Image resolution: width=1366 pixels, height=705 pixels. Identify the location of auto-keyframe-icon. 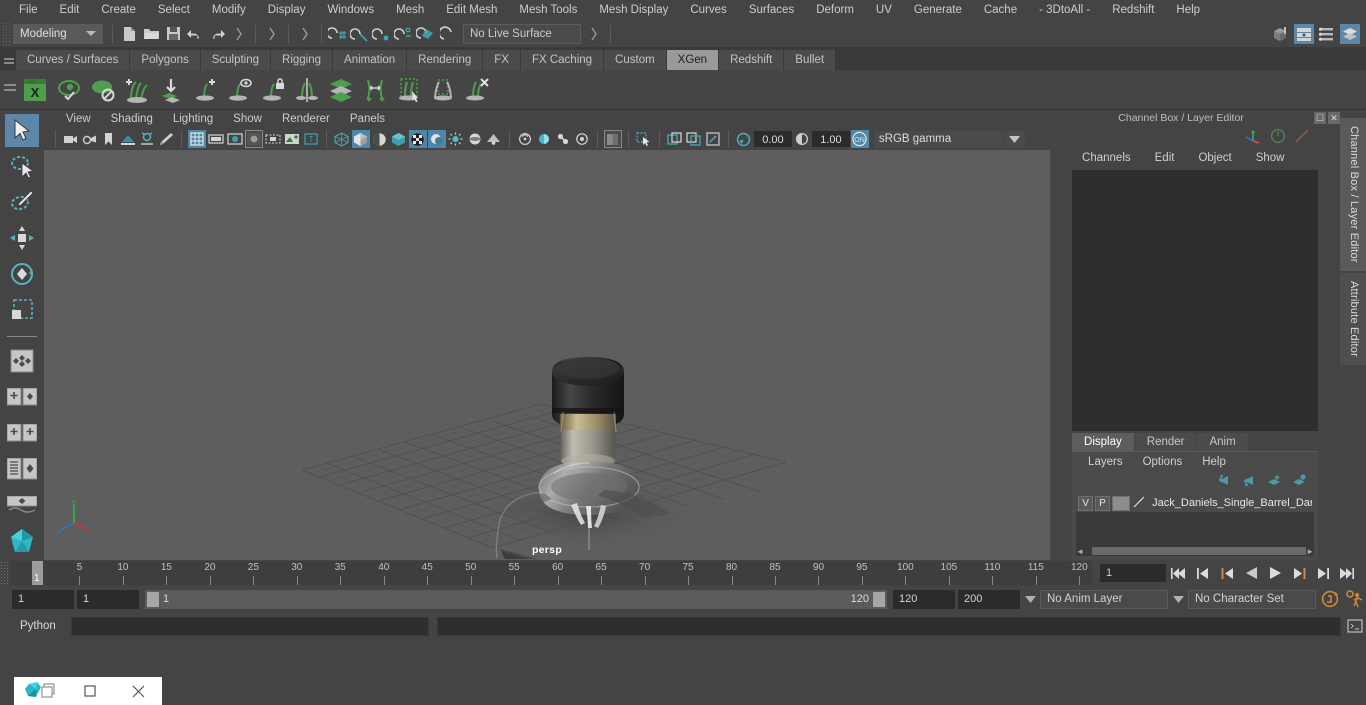
(1330, 599).